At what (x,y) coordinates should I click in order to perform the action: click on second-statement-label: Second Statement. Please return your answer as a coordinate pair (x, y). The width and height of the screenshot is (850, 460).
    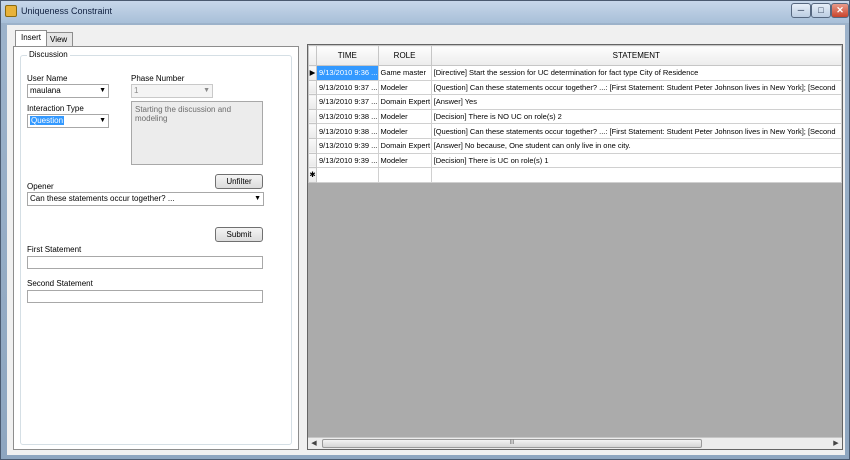
    Looking at the image, I should click on (60, 283).